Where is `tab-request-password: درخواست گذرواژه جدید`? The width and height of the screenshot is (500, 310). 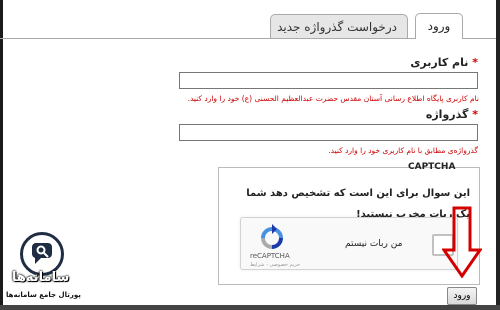
tab-request-password: درخواست گذرواژه جدید is located at coordinates (339, 26).